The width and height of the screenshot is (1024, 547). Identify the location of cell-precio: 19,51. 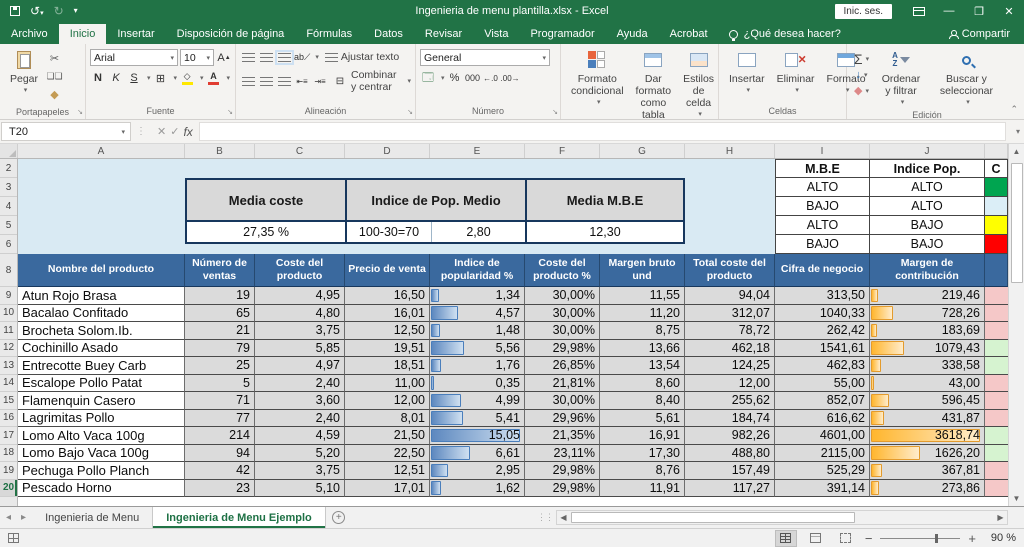
(387, 348).